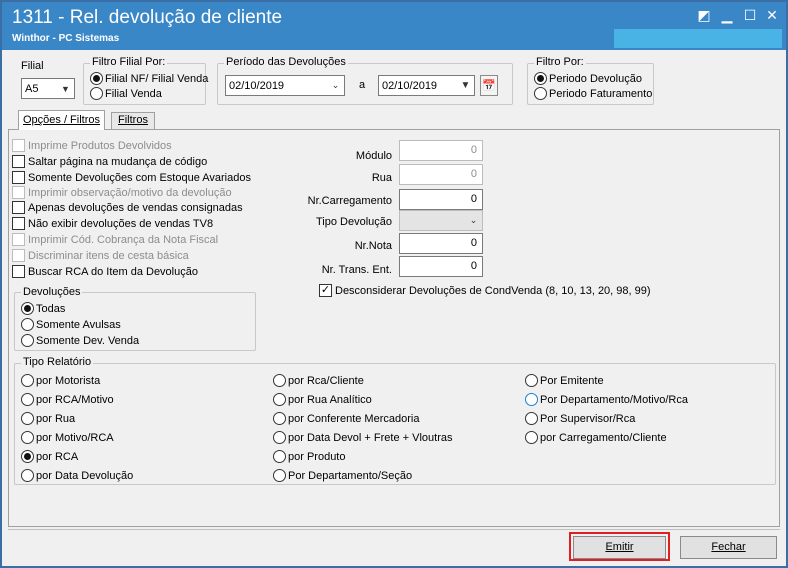 This screenshot has height=568, width=788. What do you see at coordinates (362, 437) in the screenshot?
I see `relatorio-option: por Data Devol + Frete + Vloutras` at bounding box center [362, 437].